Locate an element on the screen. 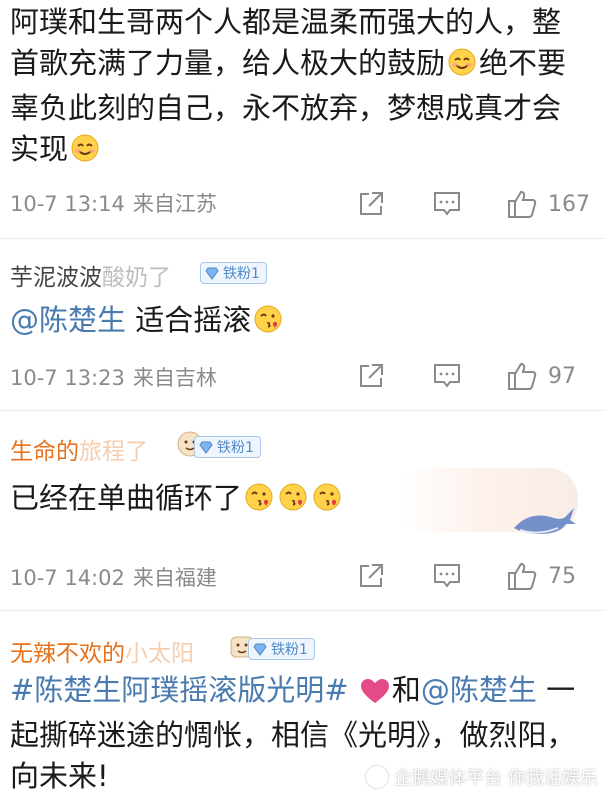 This screenshot has width=606, height=800. like-count: 97 is located at coordinates (562, 376).